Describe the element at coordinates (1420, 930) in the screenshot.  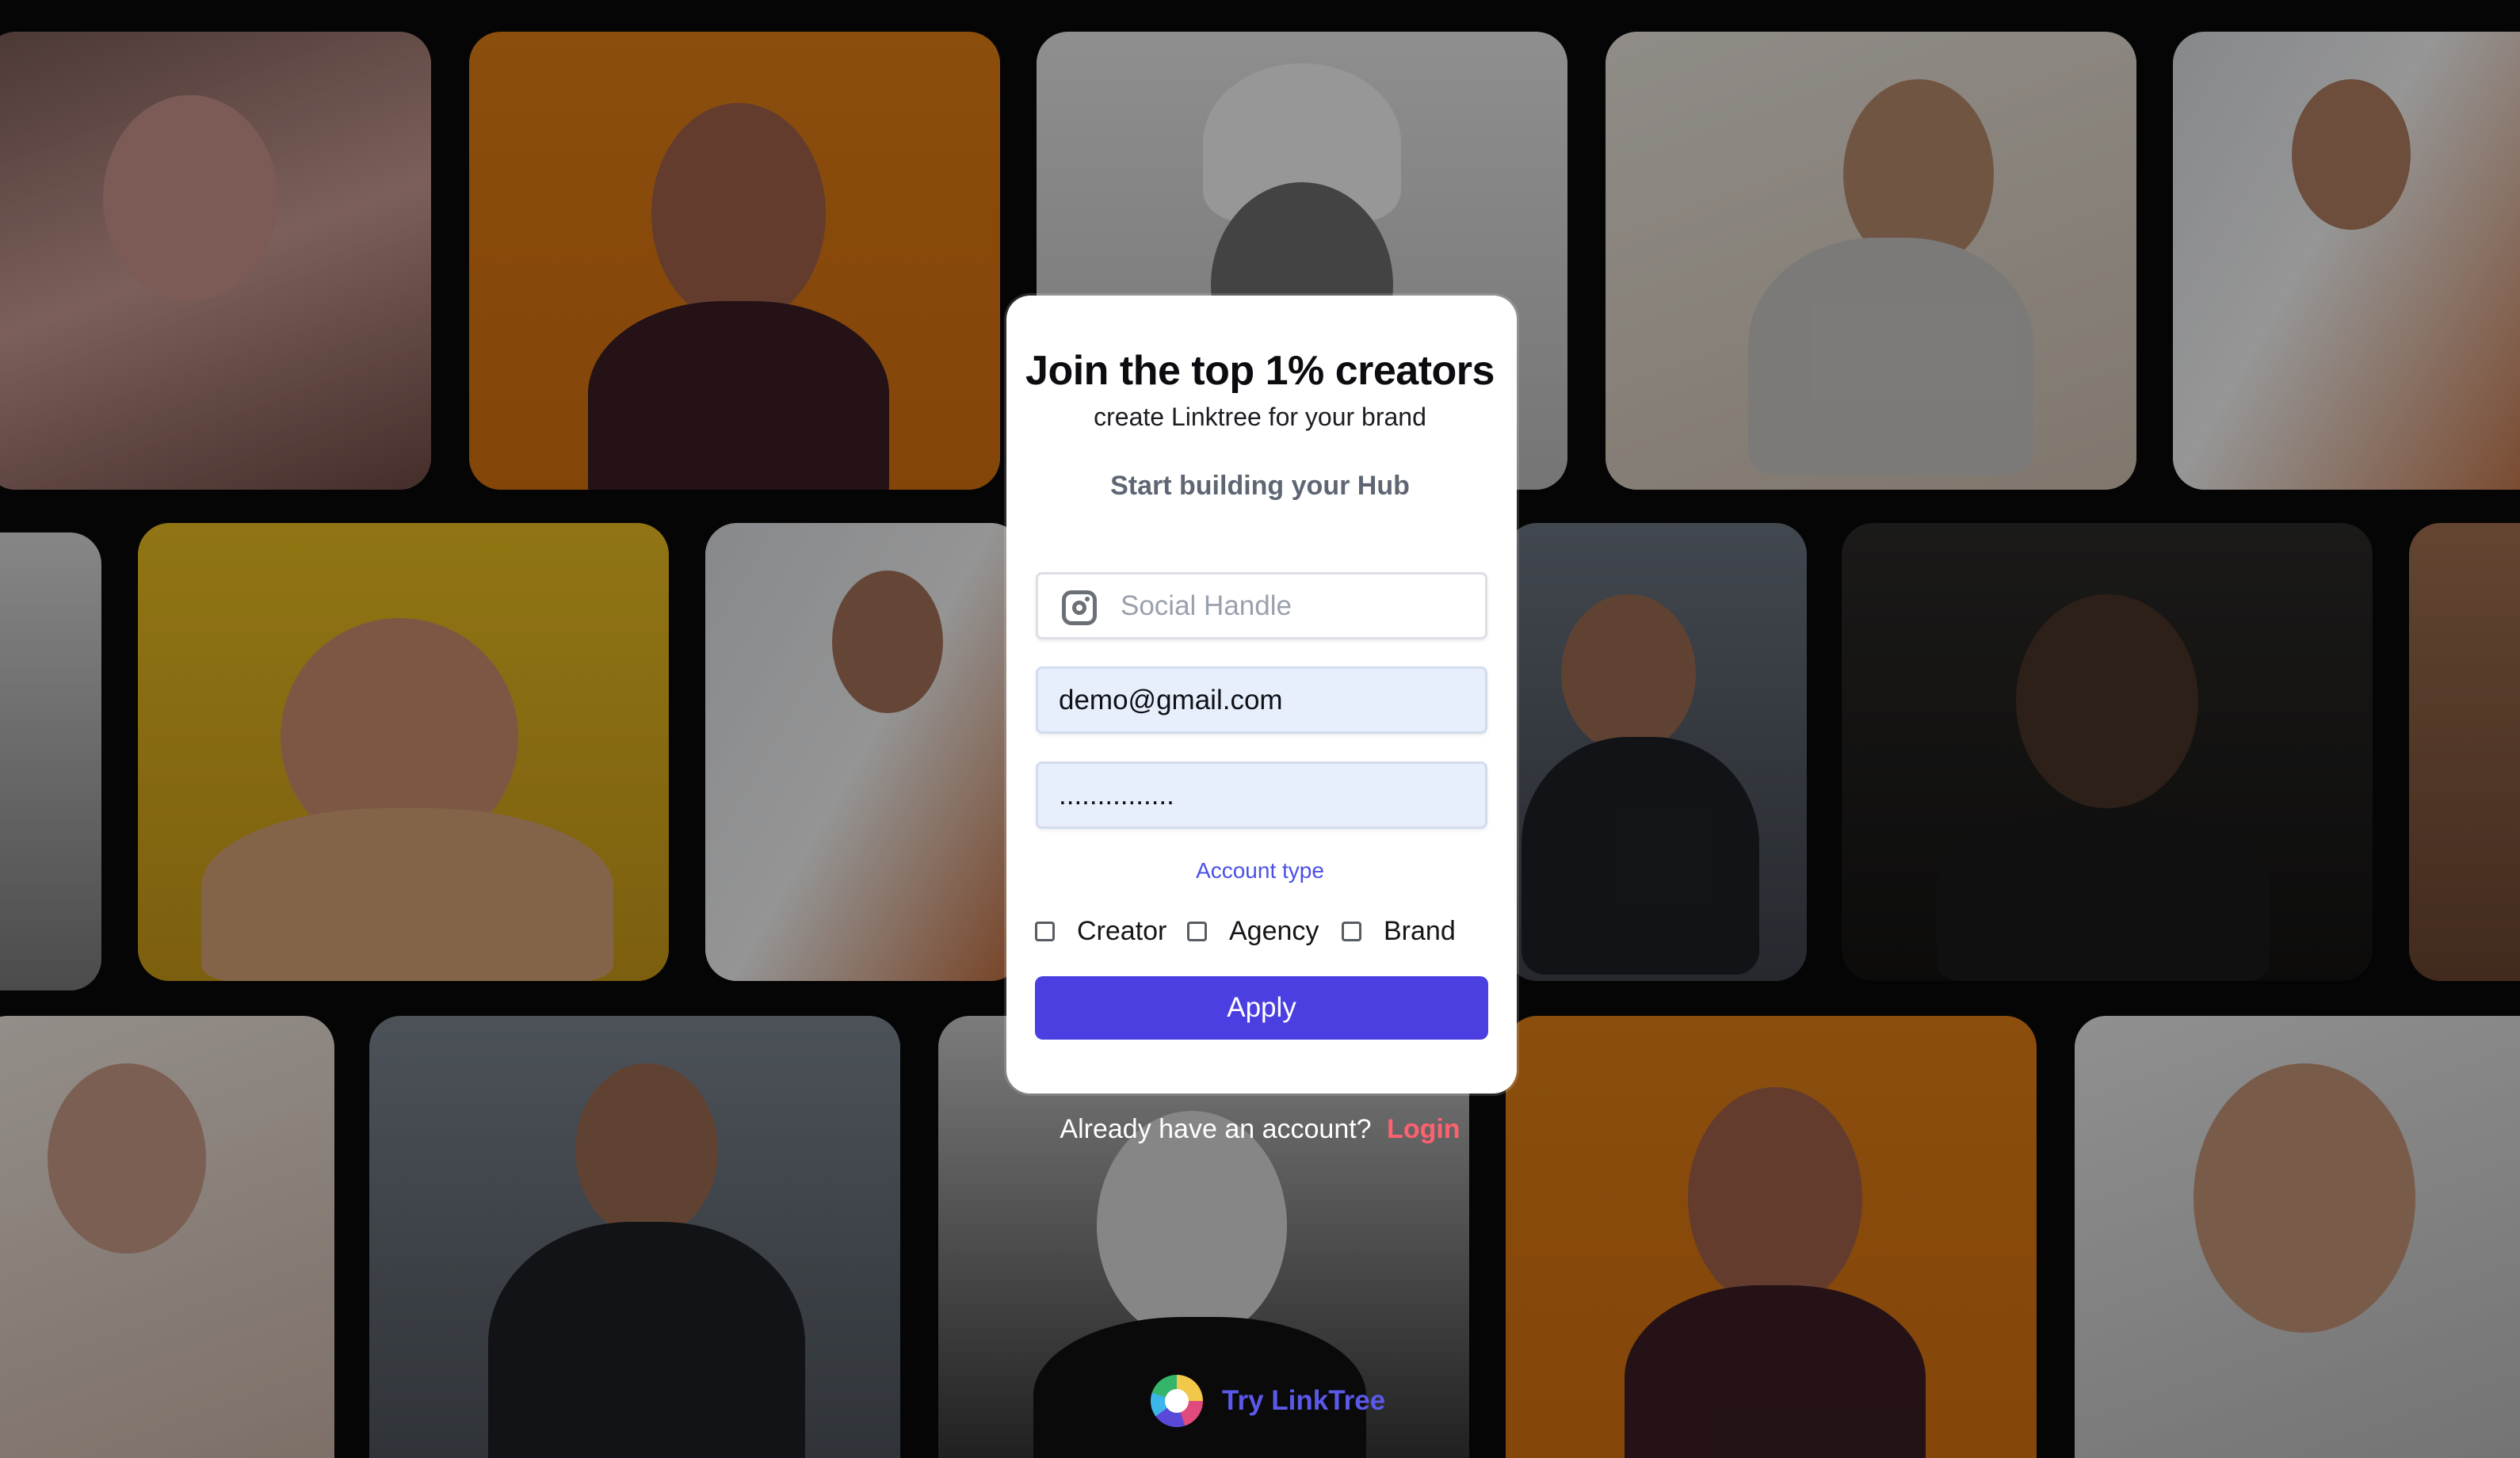
I see `brand-label: Brand` at that location.